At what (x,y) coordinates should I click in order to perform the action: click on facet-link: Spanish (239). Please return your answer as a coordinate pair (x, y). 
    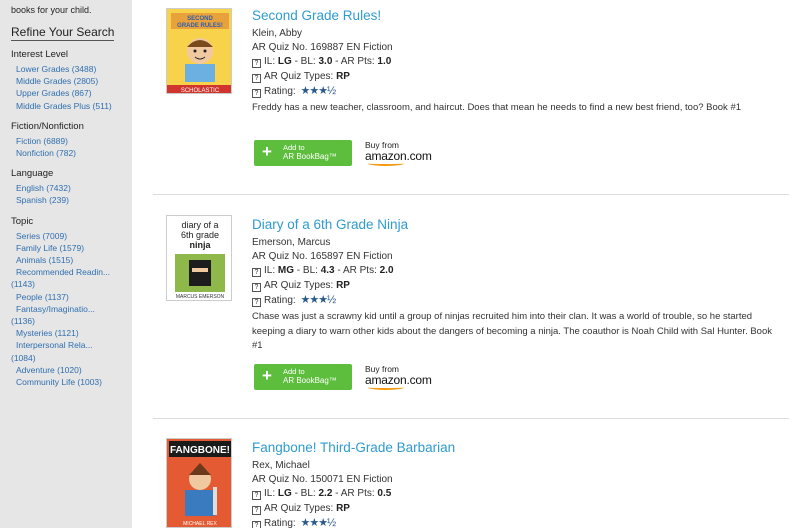
    Looking at the image, I should click on (71, 200).